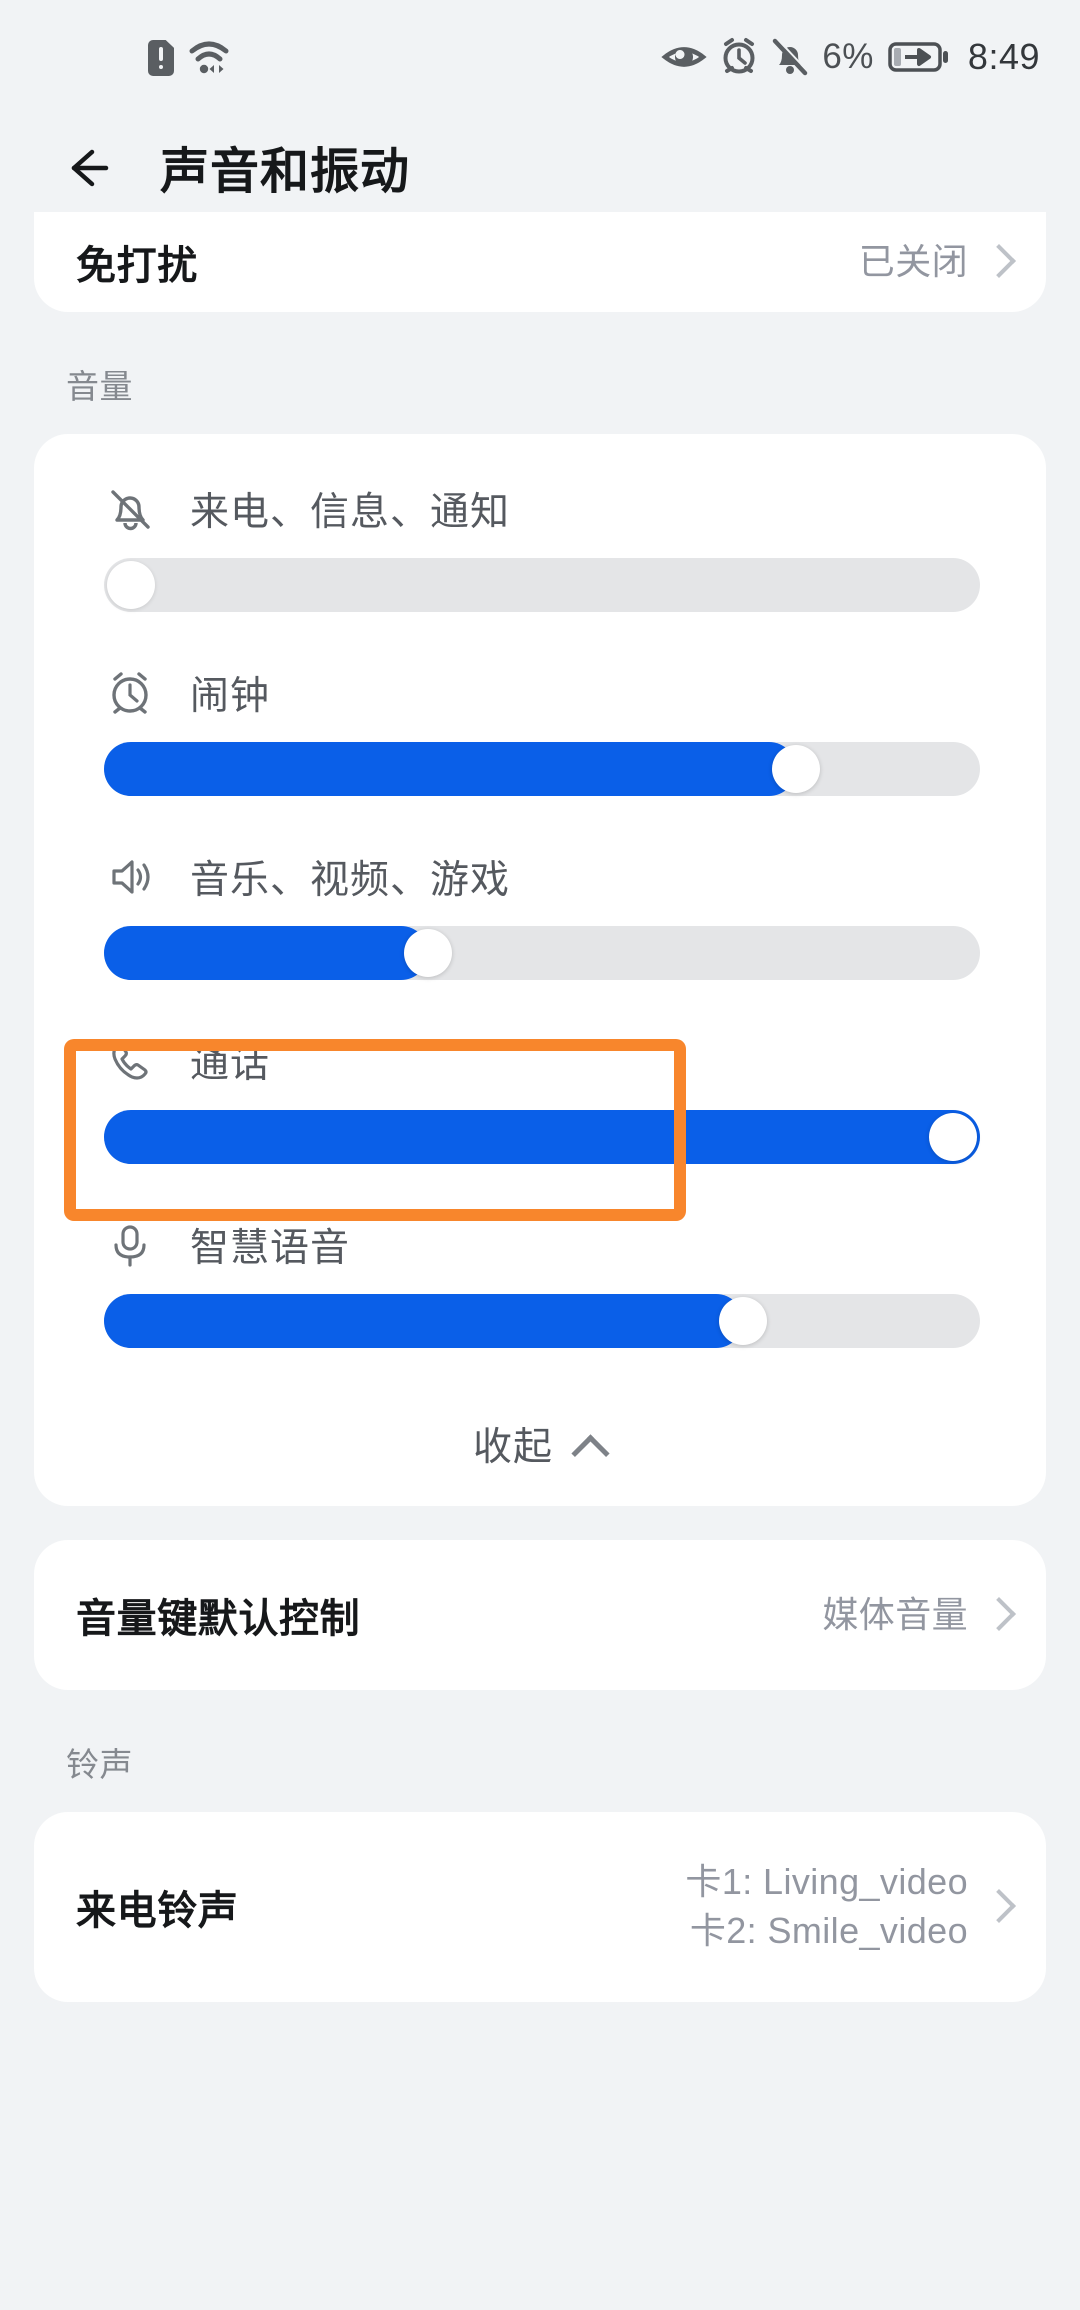  I want to click on mute-bell-icon, so click(791, 57).